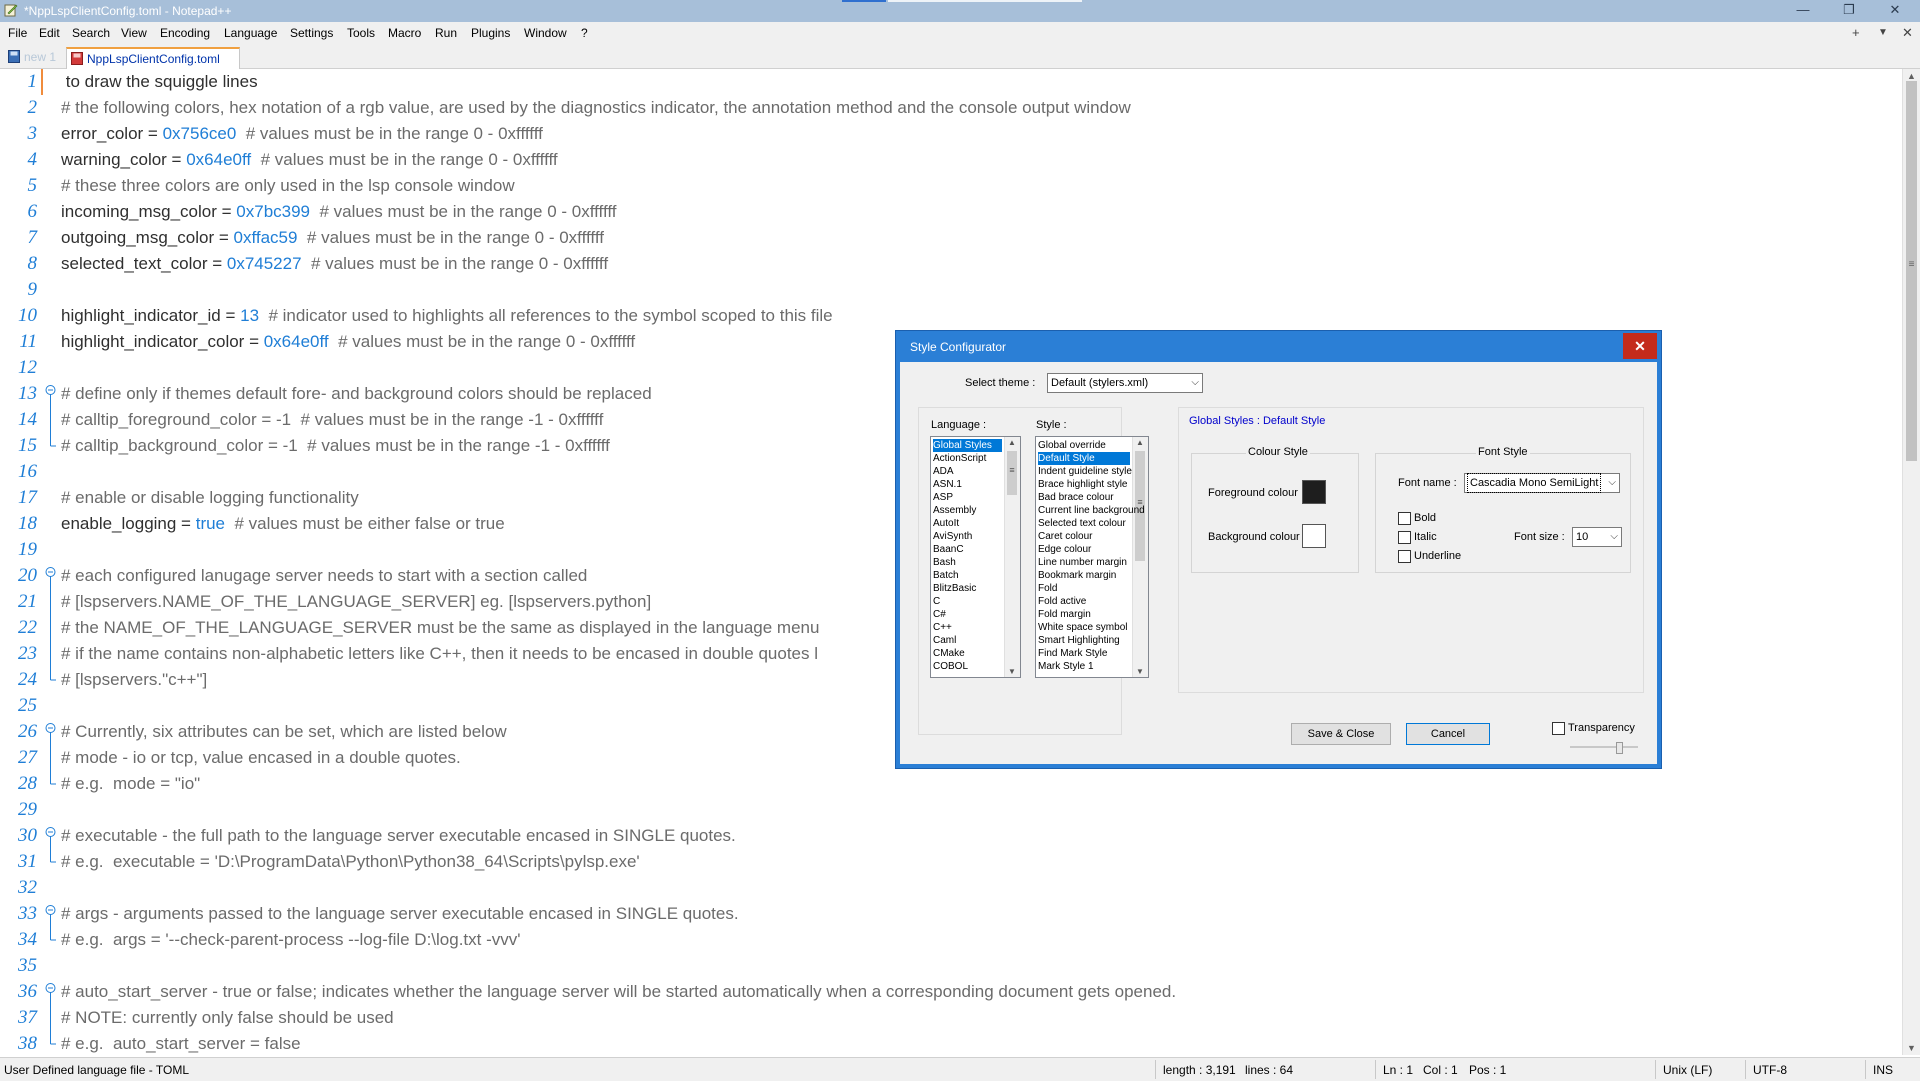 This screenshot has height=1081, width=1920. What do you see at coordinates (1314, 492) in the screenshot?
I see `foreground-colour-swatch` at bounding box center [1314, 492].